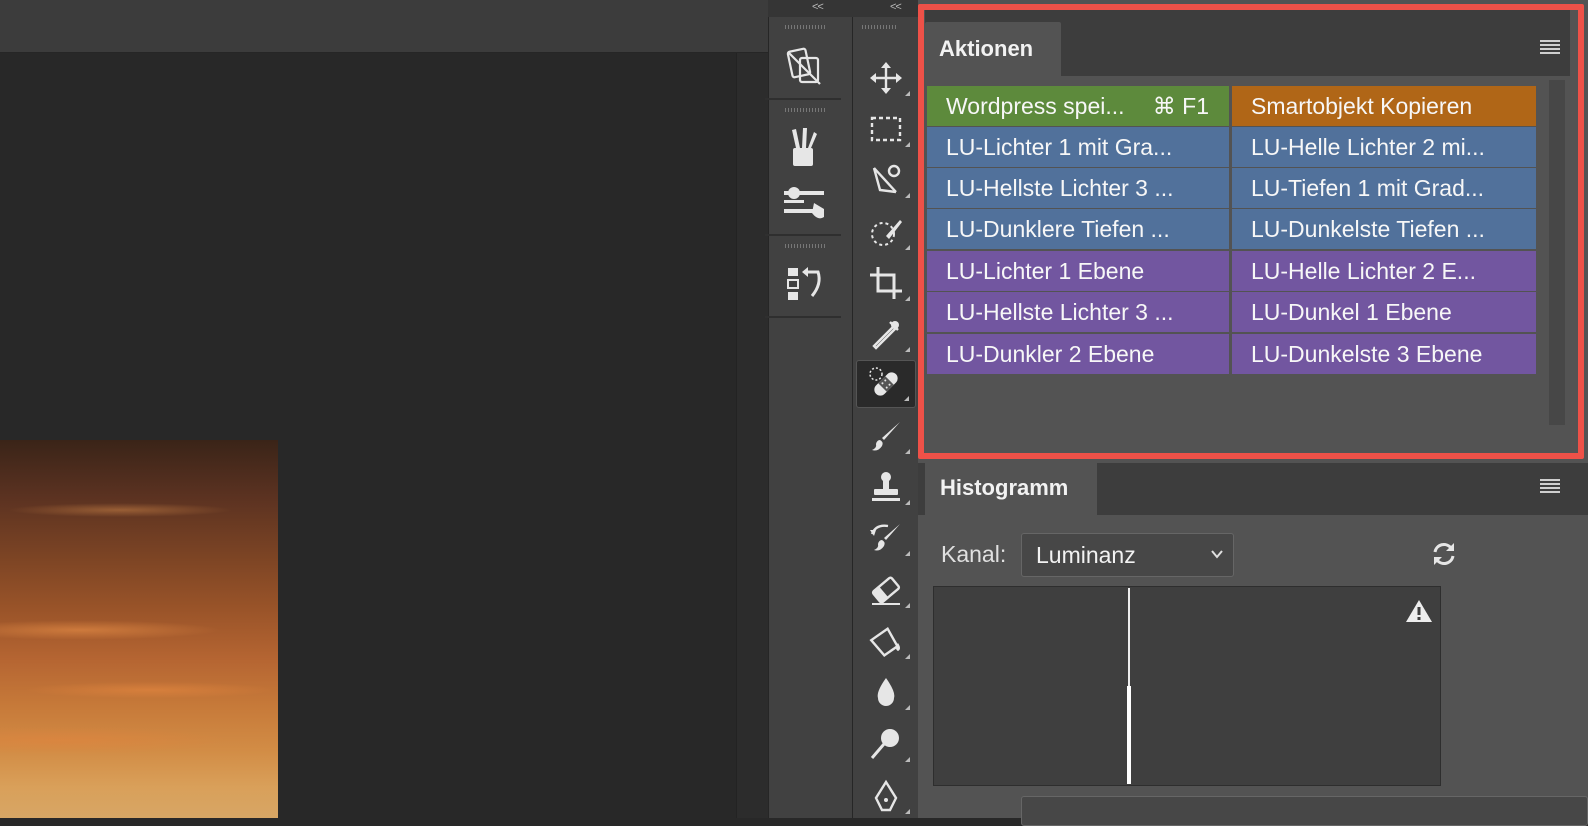  What do you see at coordinates (818, 7) in the screenshot?
I see `collapse-panels-button: <<` at bounding box center [818, 7].